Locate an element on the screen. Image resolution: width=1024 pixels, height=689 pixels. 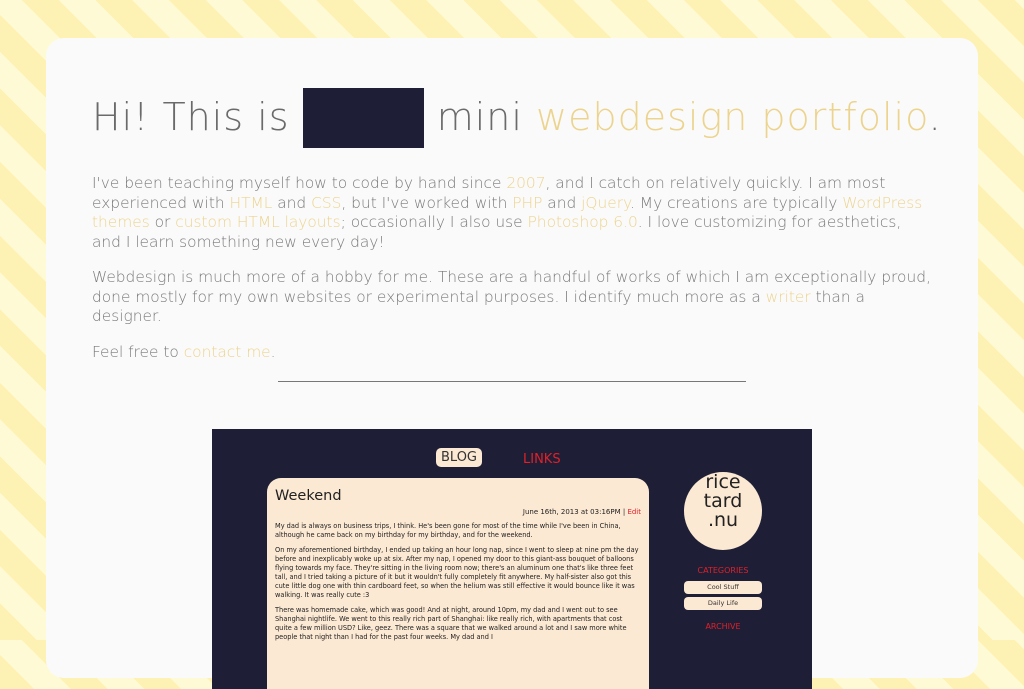
photoshop-link: Photoshop 6.0 is located at coordinates (583, 222).